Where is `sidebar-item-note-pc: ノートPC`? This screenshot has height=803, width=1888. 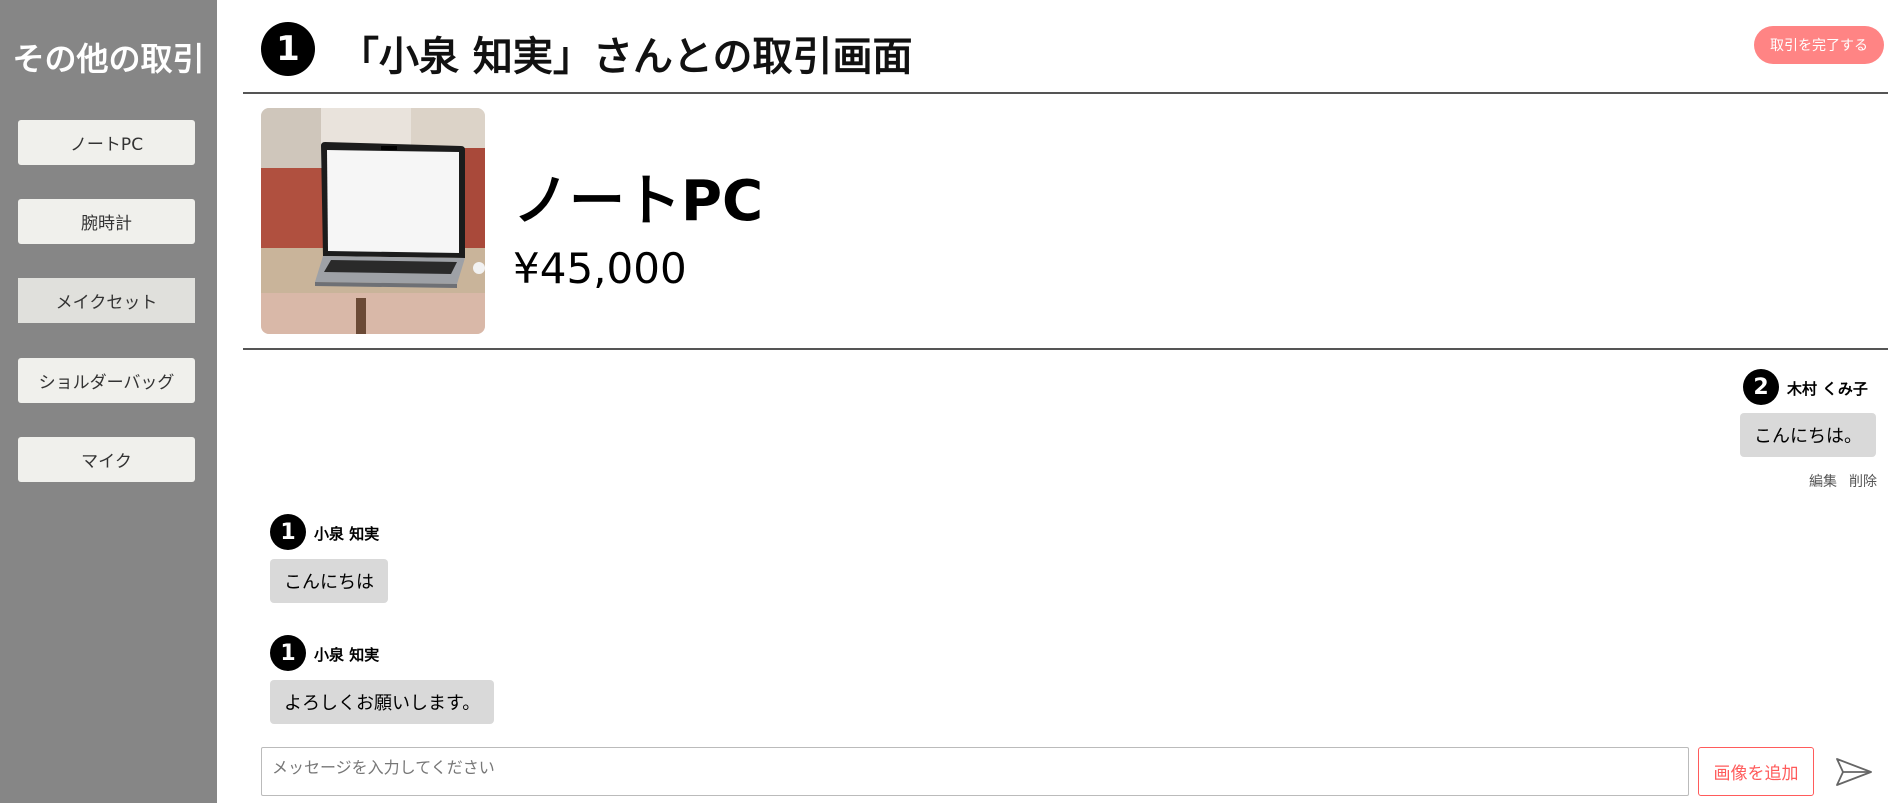
sidebar-item-note-pc: ノートPC is located at coordinates (106, 142).